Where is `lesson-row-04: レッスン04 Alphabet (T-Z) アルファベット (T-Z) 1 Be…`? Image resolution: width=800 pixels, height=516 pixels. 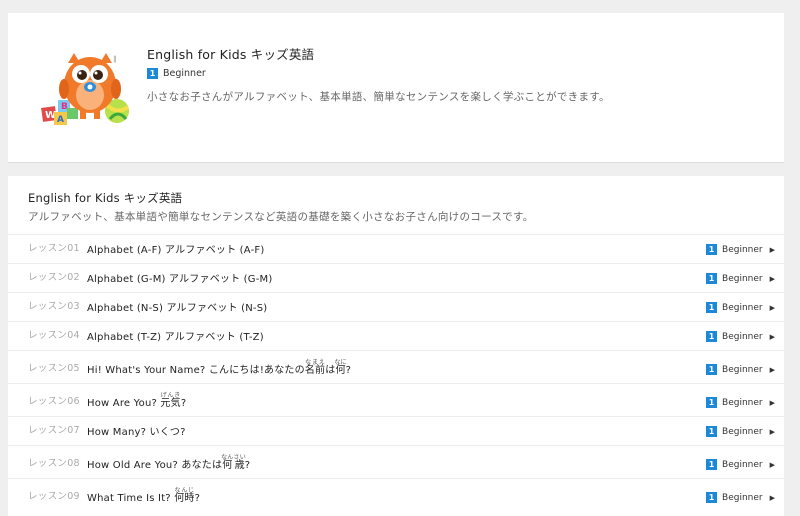 lesson-row-04: レッスン04 Alphabet (T-Z) アルファベット (T-Z) 1 Be… is located at coordinates (396, 335).